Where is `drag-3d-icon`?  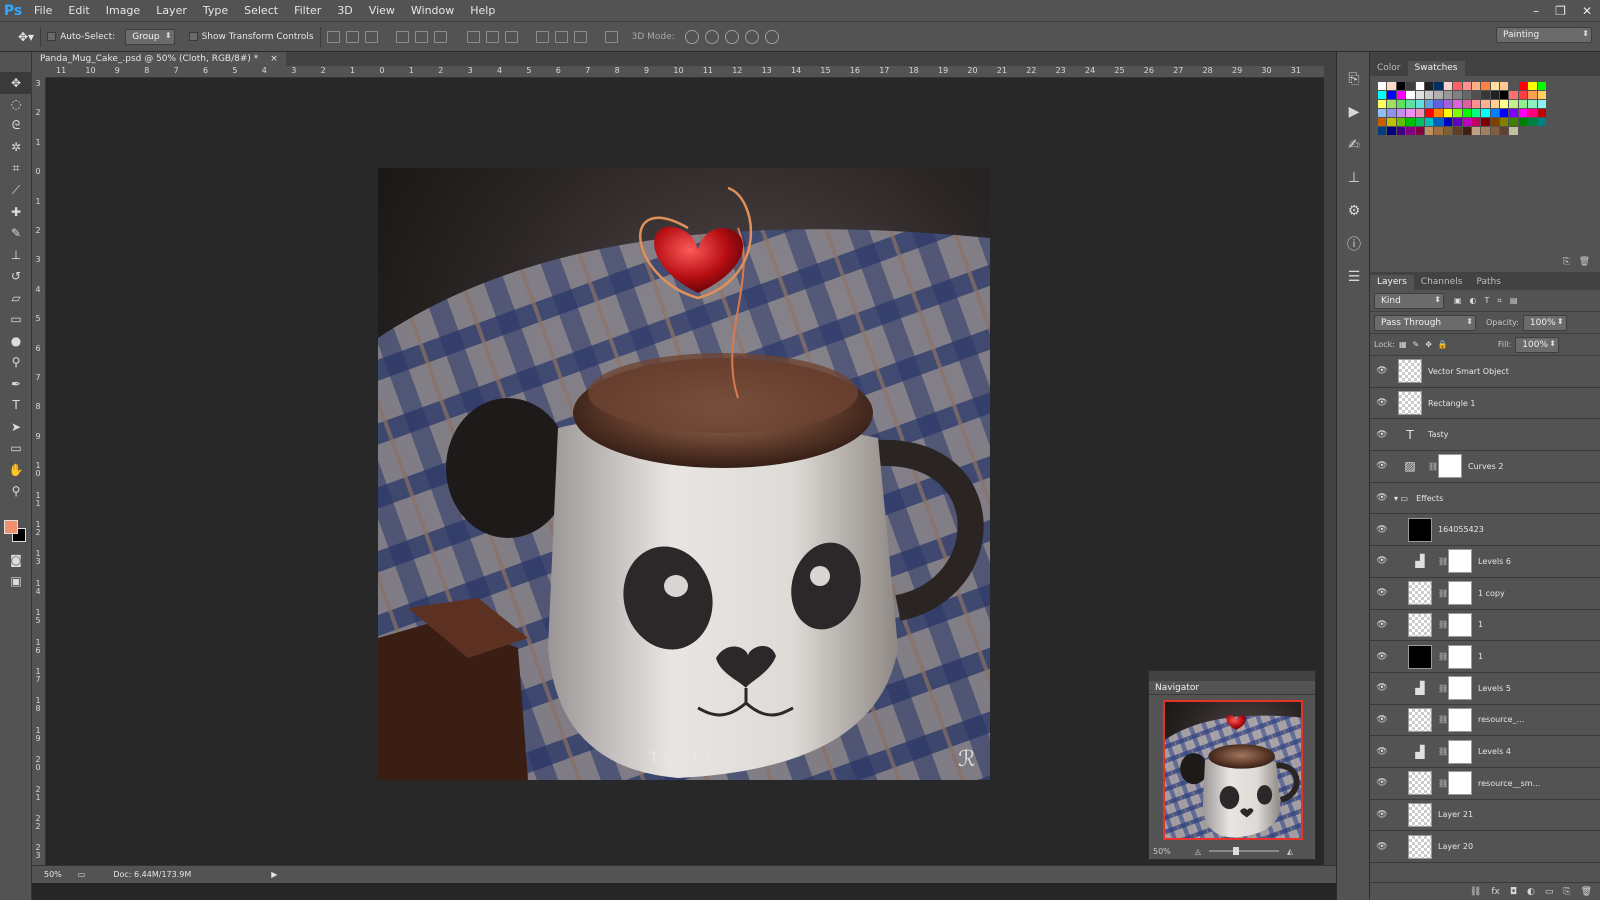 drag-3d-icon is located at coordinates (731, 36).